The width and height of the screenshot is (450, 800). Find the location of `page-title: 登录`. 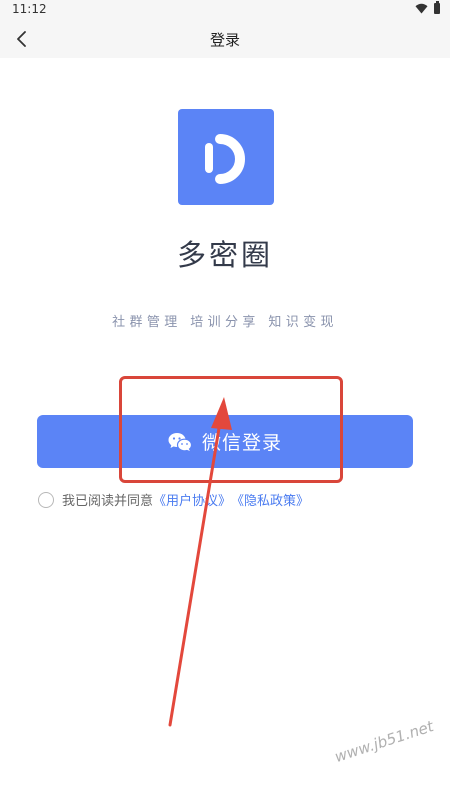

page-title: 登录 is located at coordinates (224, 40).